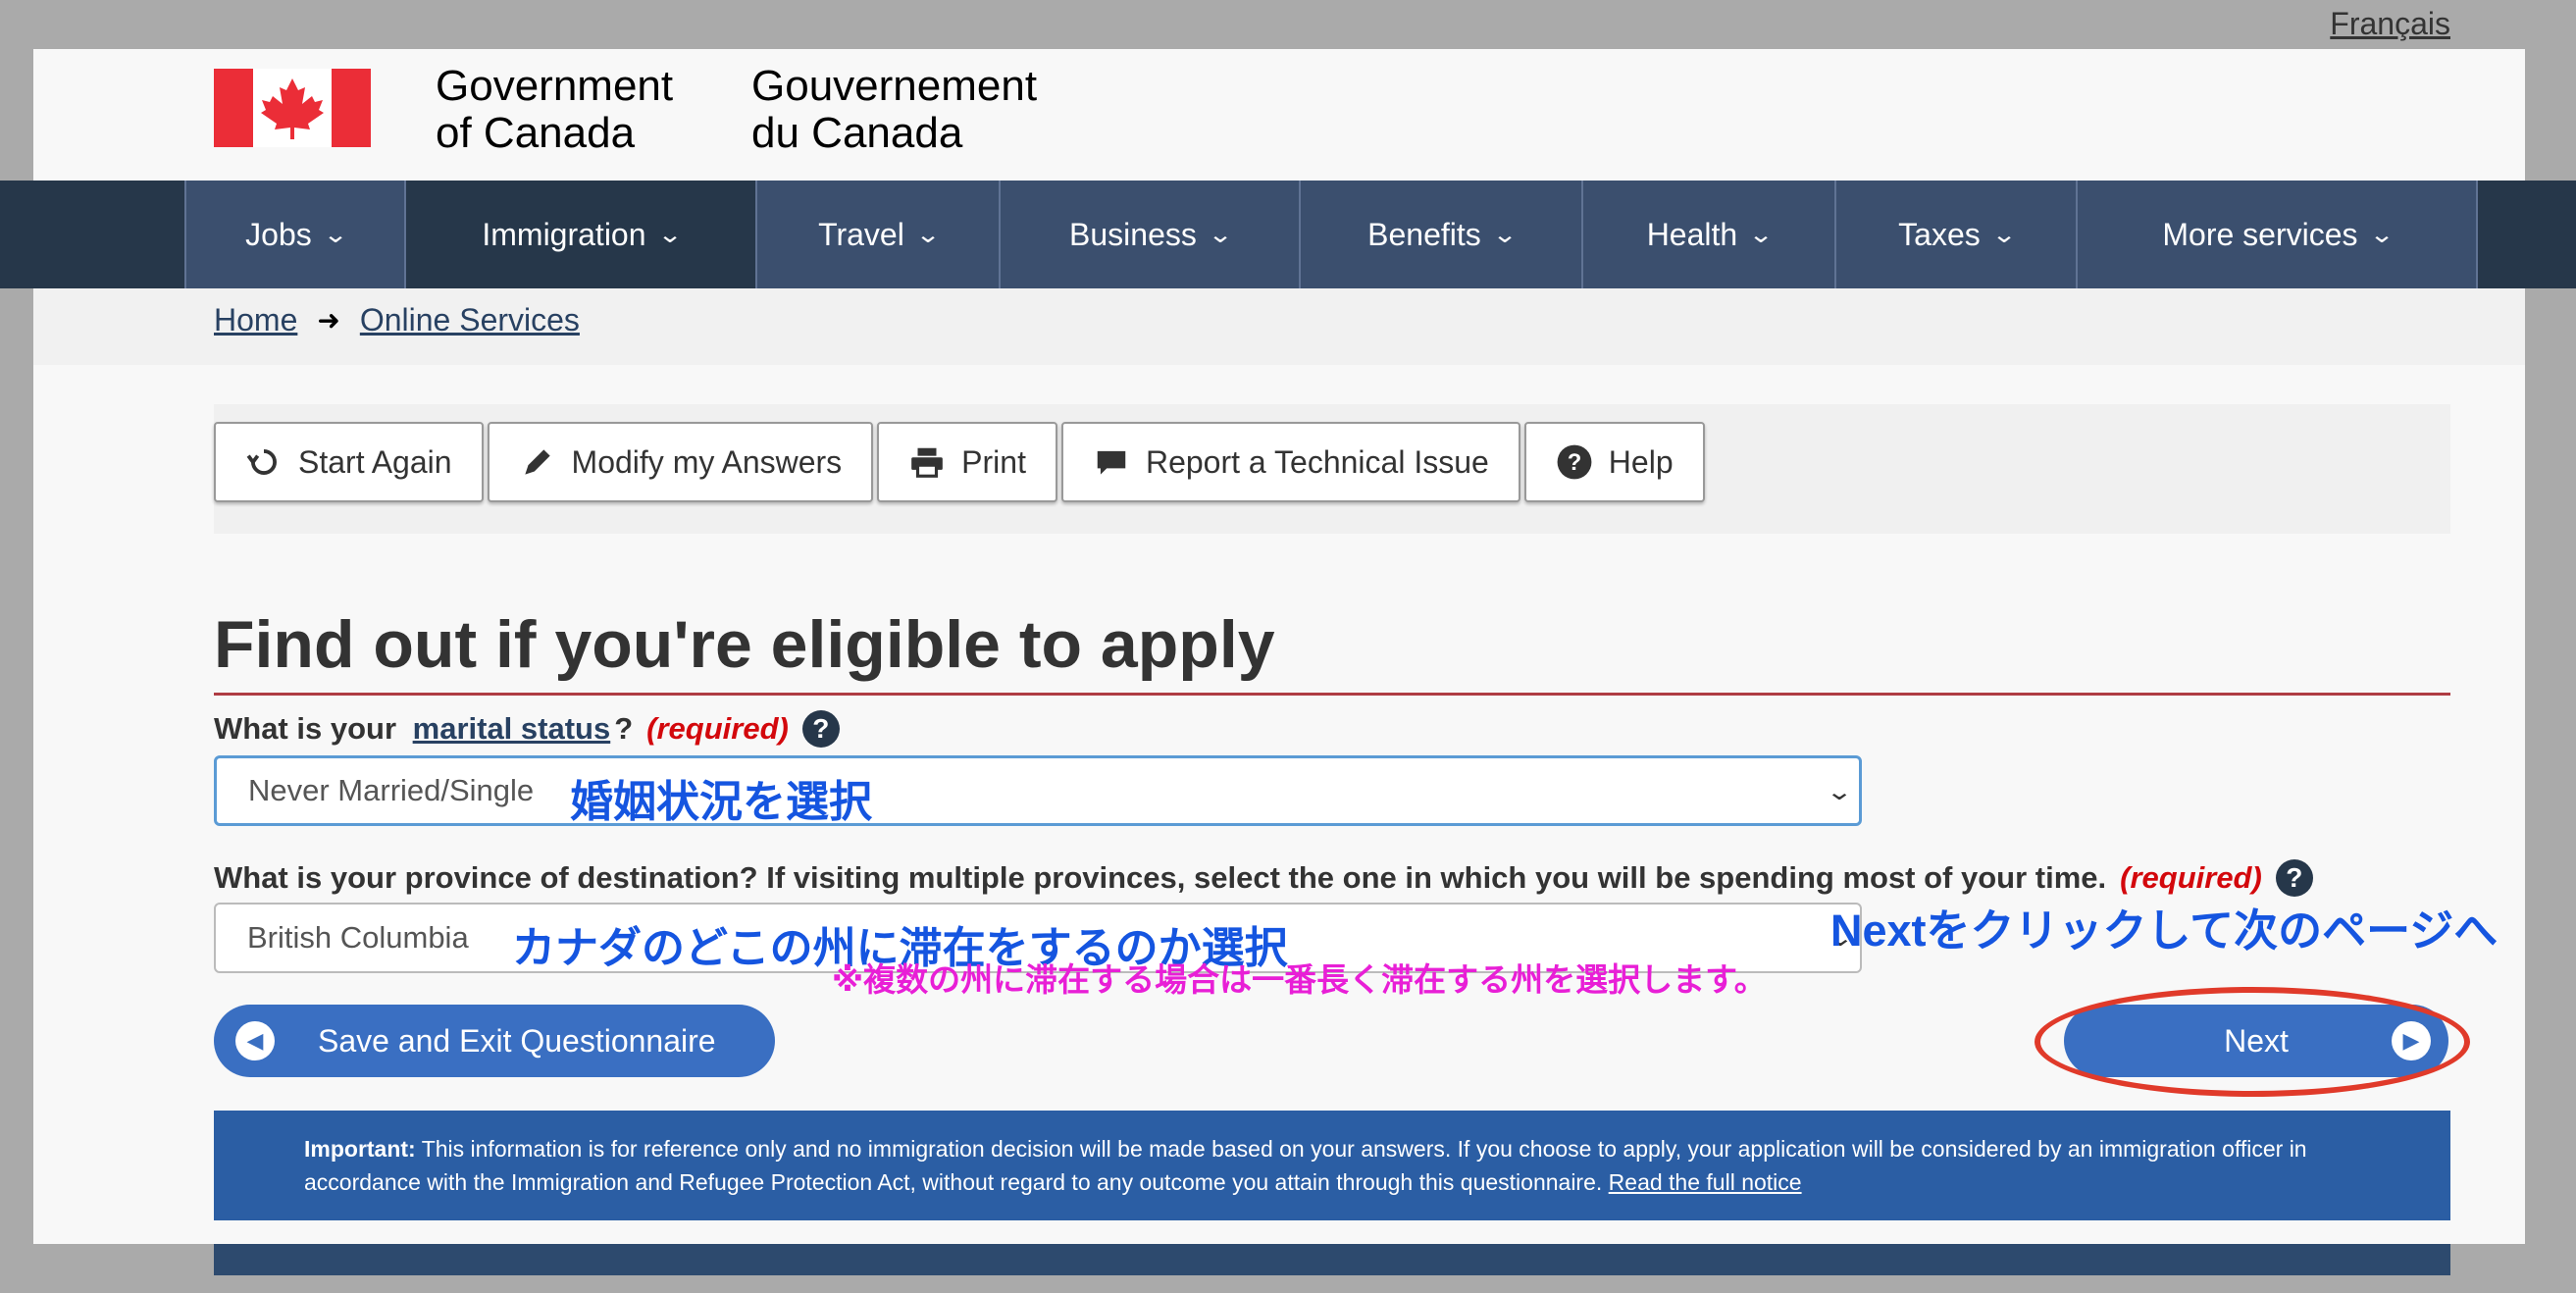  I want to click on arrow-left-circle-icon: ◀, so click(255, 1040).